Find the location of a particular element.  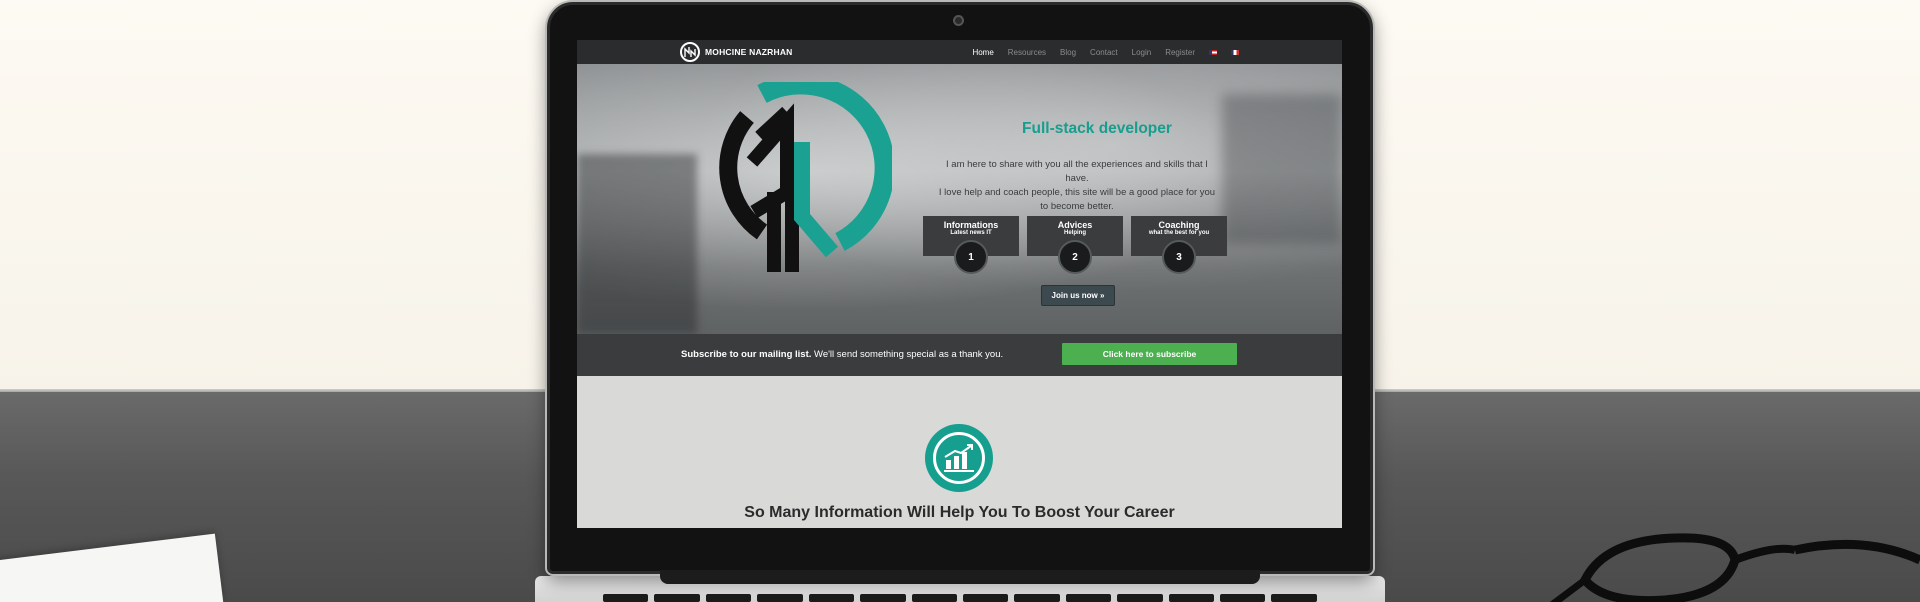

nav-contact: Contact is located at coordinates (1104, 52).